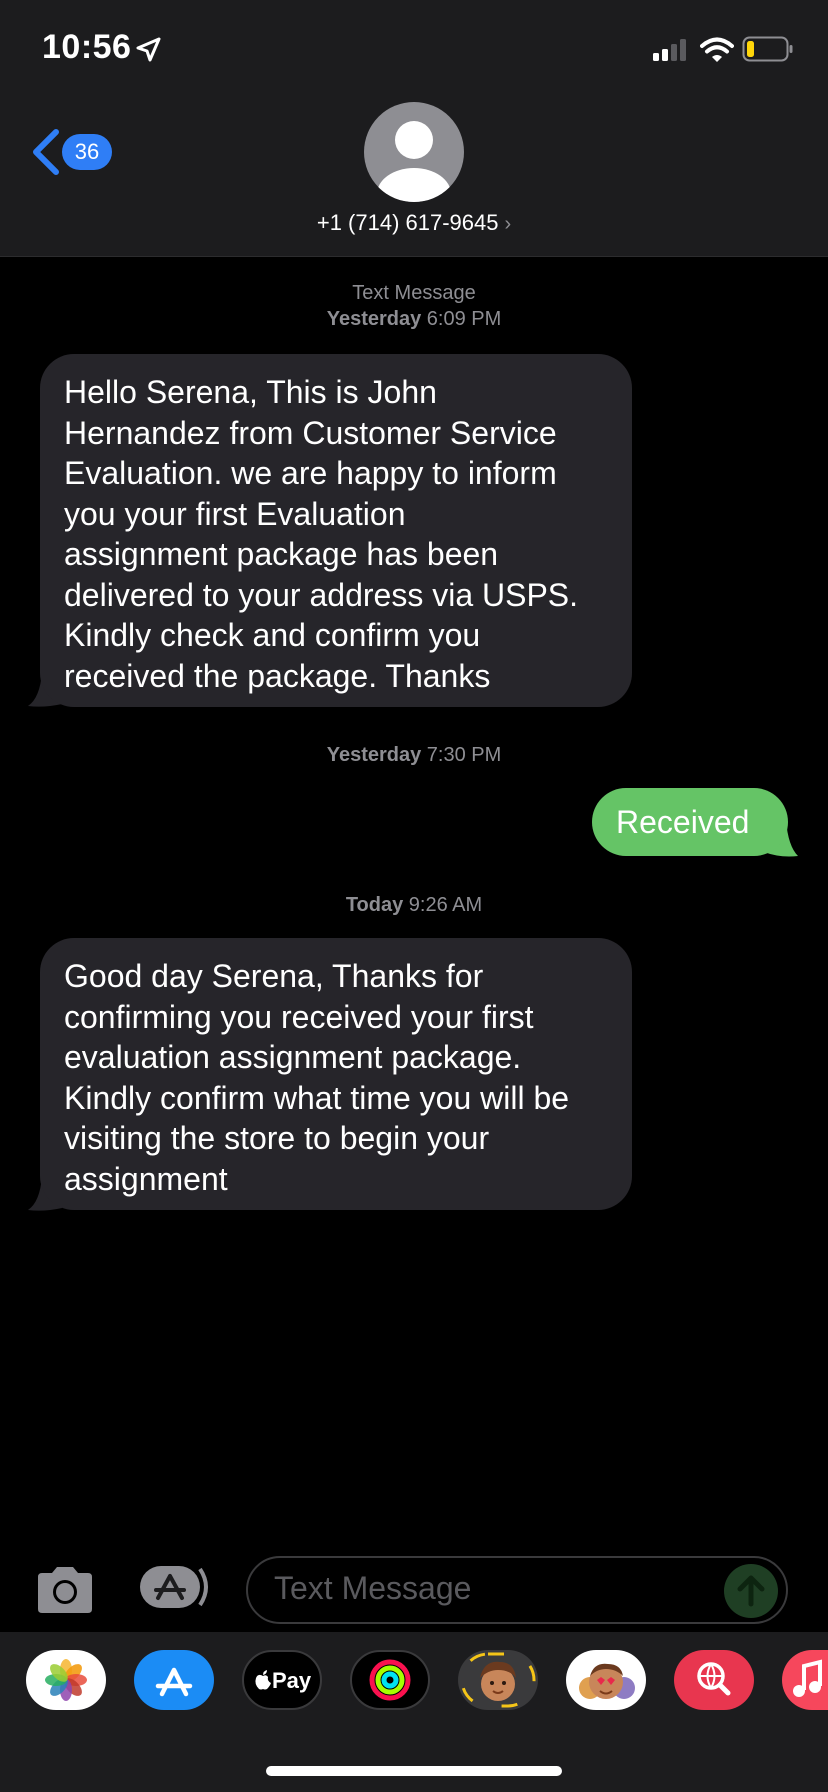  I want to click on timestamp-3: Today 9:26 AM, so click(414, 905).